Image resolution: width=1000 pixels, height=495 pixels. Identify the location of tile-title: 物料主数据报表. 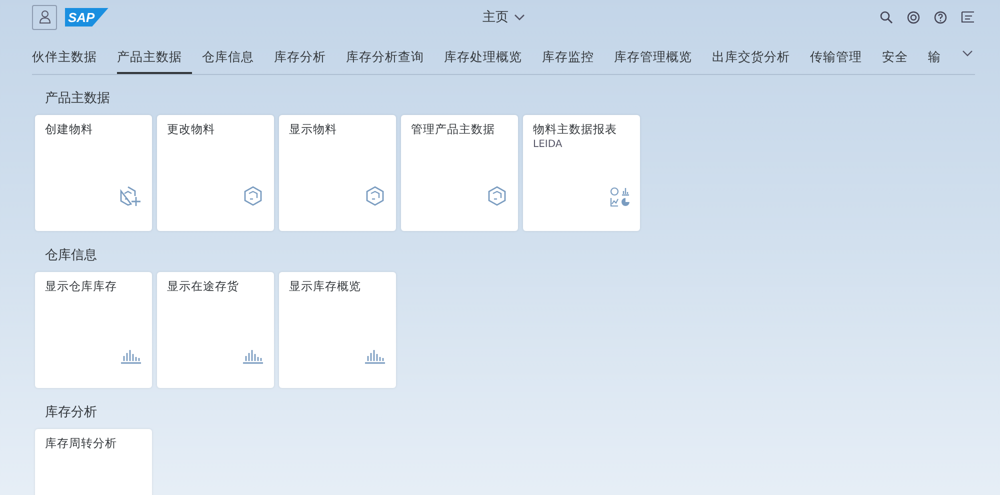
(575, 129).